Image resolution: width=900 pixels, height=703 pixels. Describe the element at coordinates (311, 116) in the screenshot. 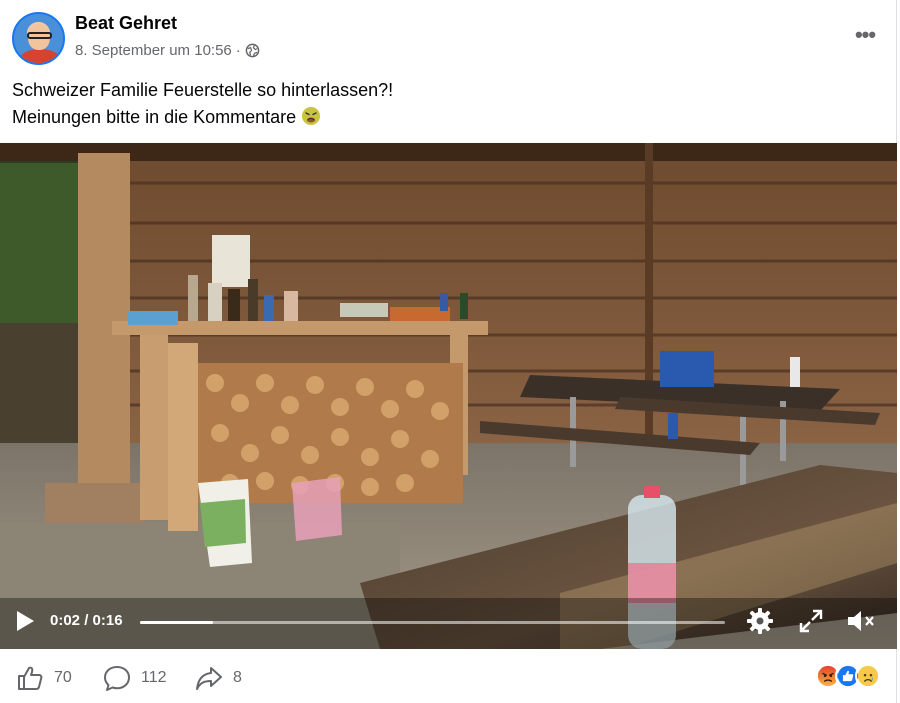

I see `nauseated-face-emoji-icon` at that location.